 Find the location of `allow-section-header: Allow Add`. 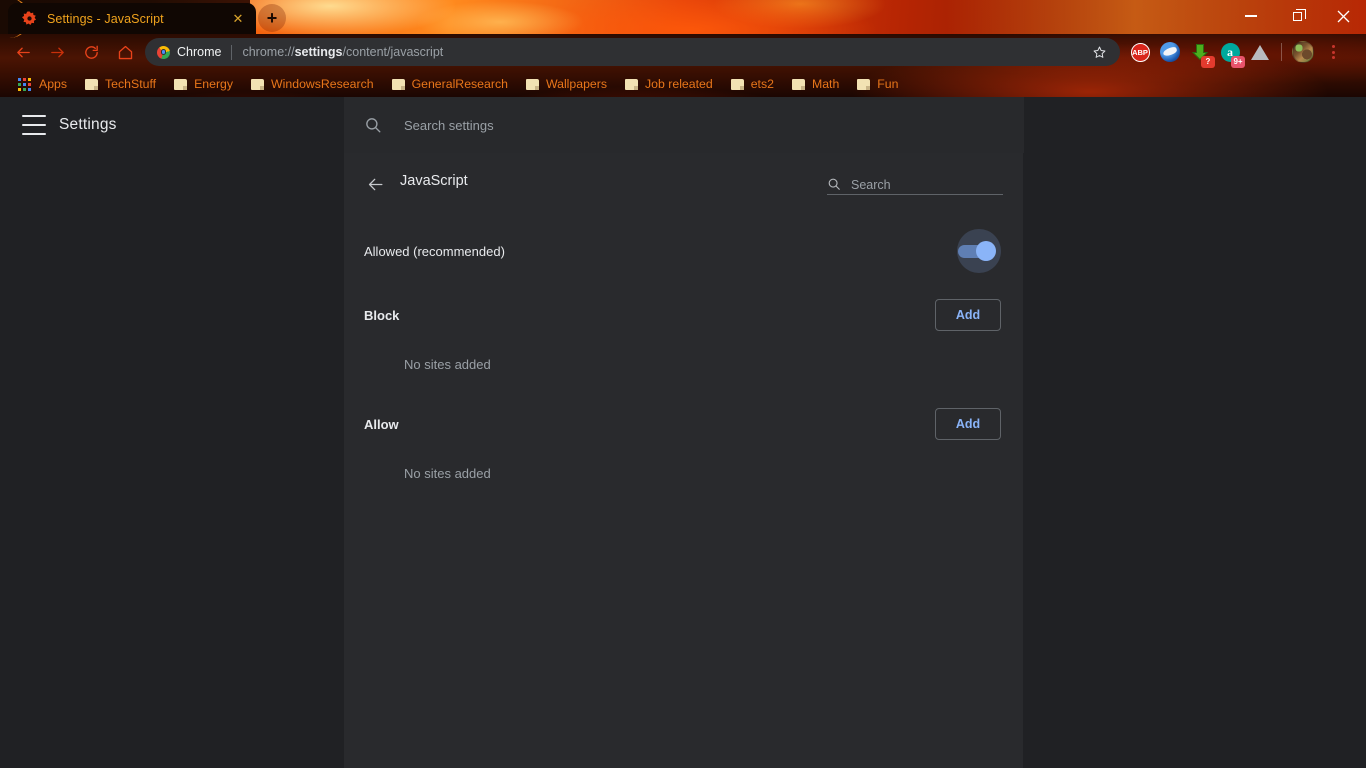

allow-section-header: Allow Add is located at coordinates (682, 424).